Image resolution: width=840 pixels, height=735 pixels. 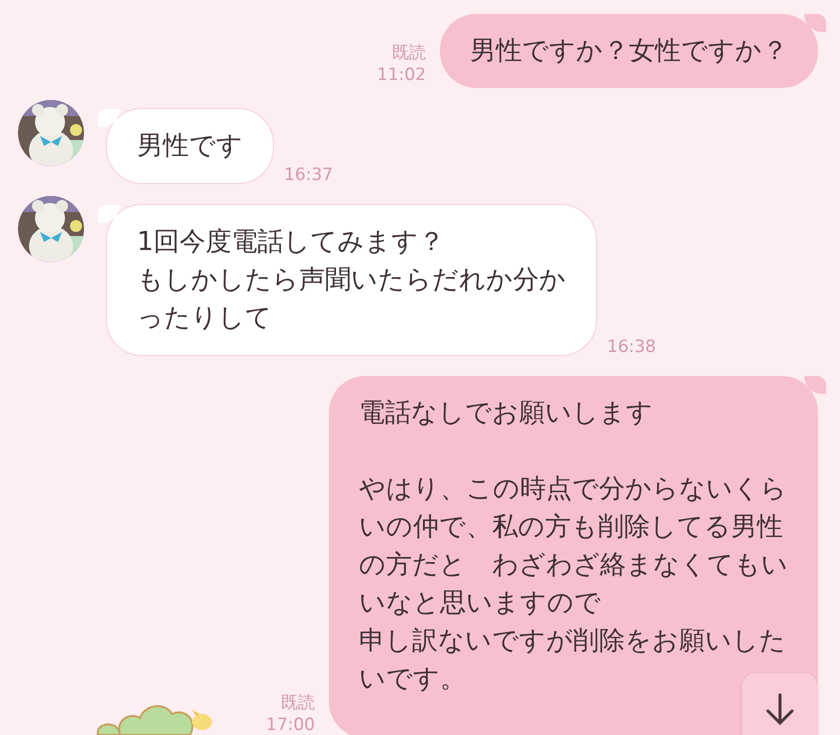 What do you see at coordinates (401, 75) in the screenshot?
I see `message-time: 11:02` at bounding box center [401, 75].